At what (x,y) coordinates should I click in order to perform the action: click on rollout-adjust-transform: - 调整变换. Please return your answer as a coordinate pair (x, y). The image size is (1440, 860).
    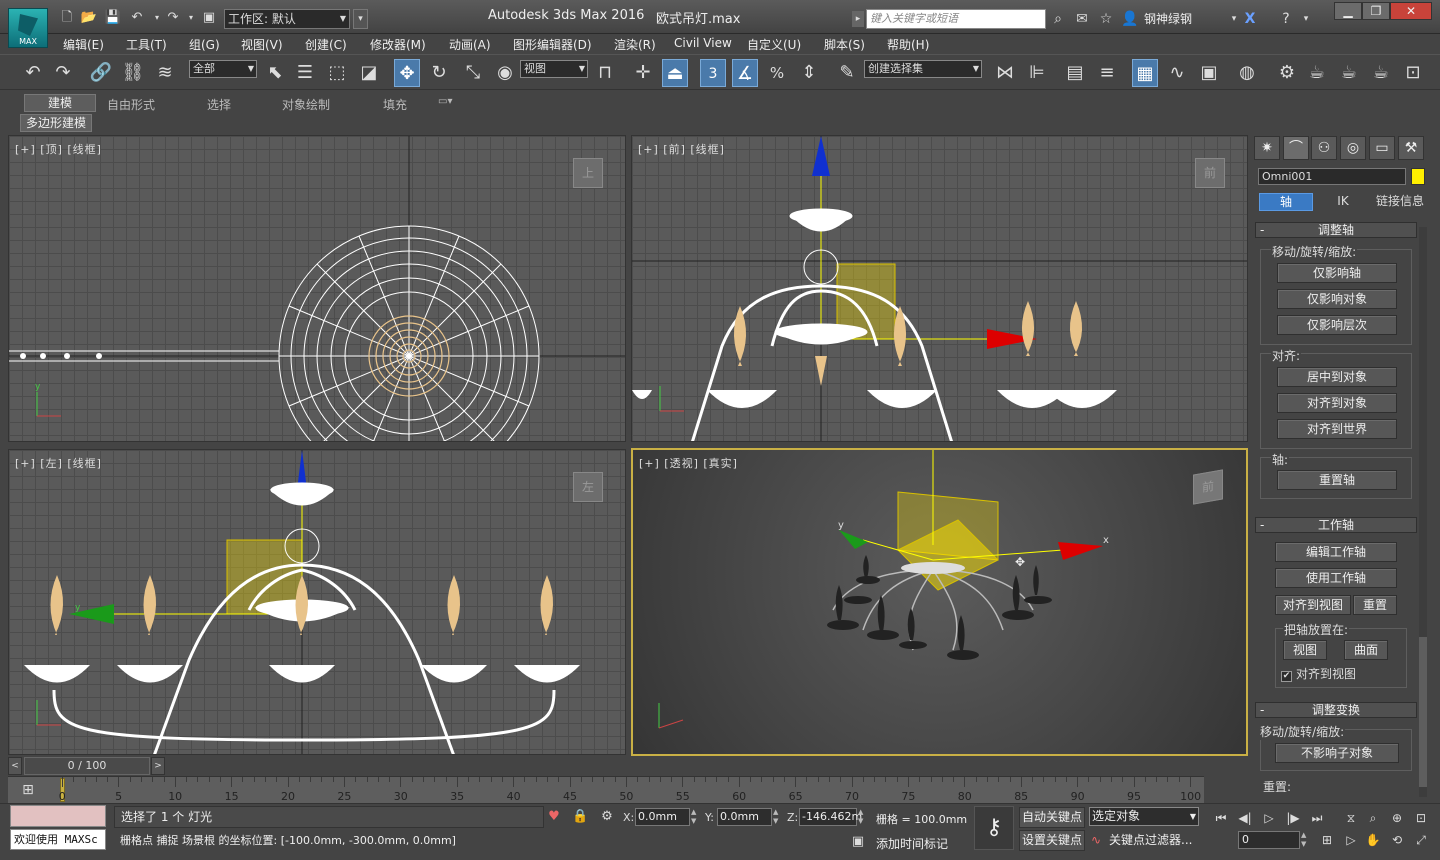
    Looking at the image, I should click on (1336, 710).